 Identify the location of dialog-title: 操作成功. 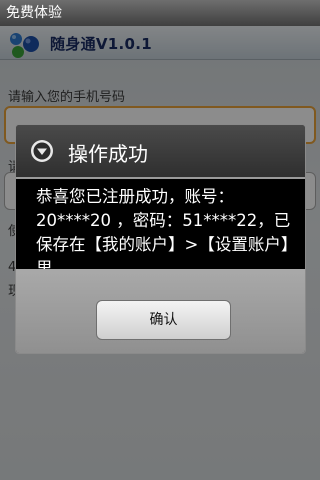
(108, 154).